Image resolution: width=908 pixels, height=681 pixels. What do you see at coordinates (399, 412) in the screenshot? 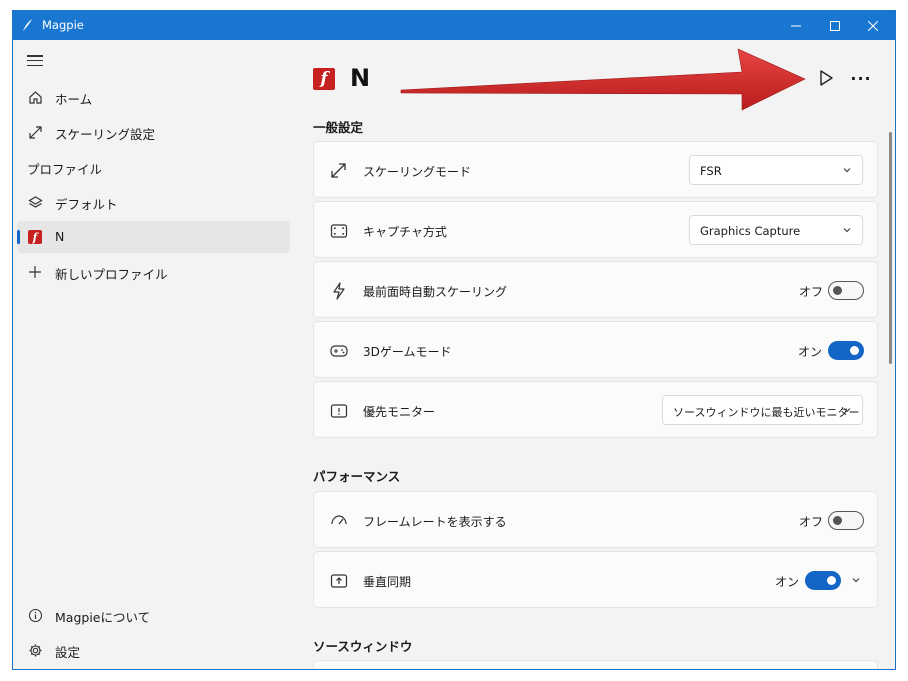
I see `preferred-monitor-label: 優先モニター` at bounding box center [399, 412].